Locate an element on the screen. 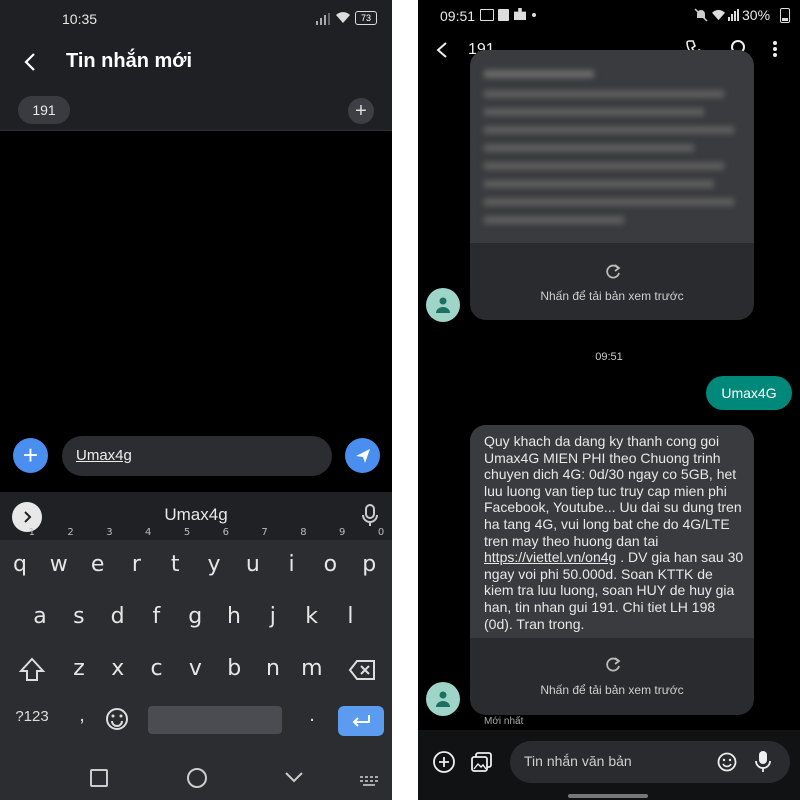  comma-key: , is located at coordinates (82, 715).